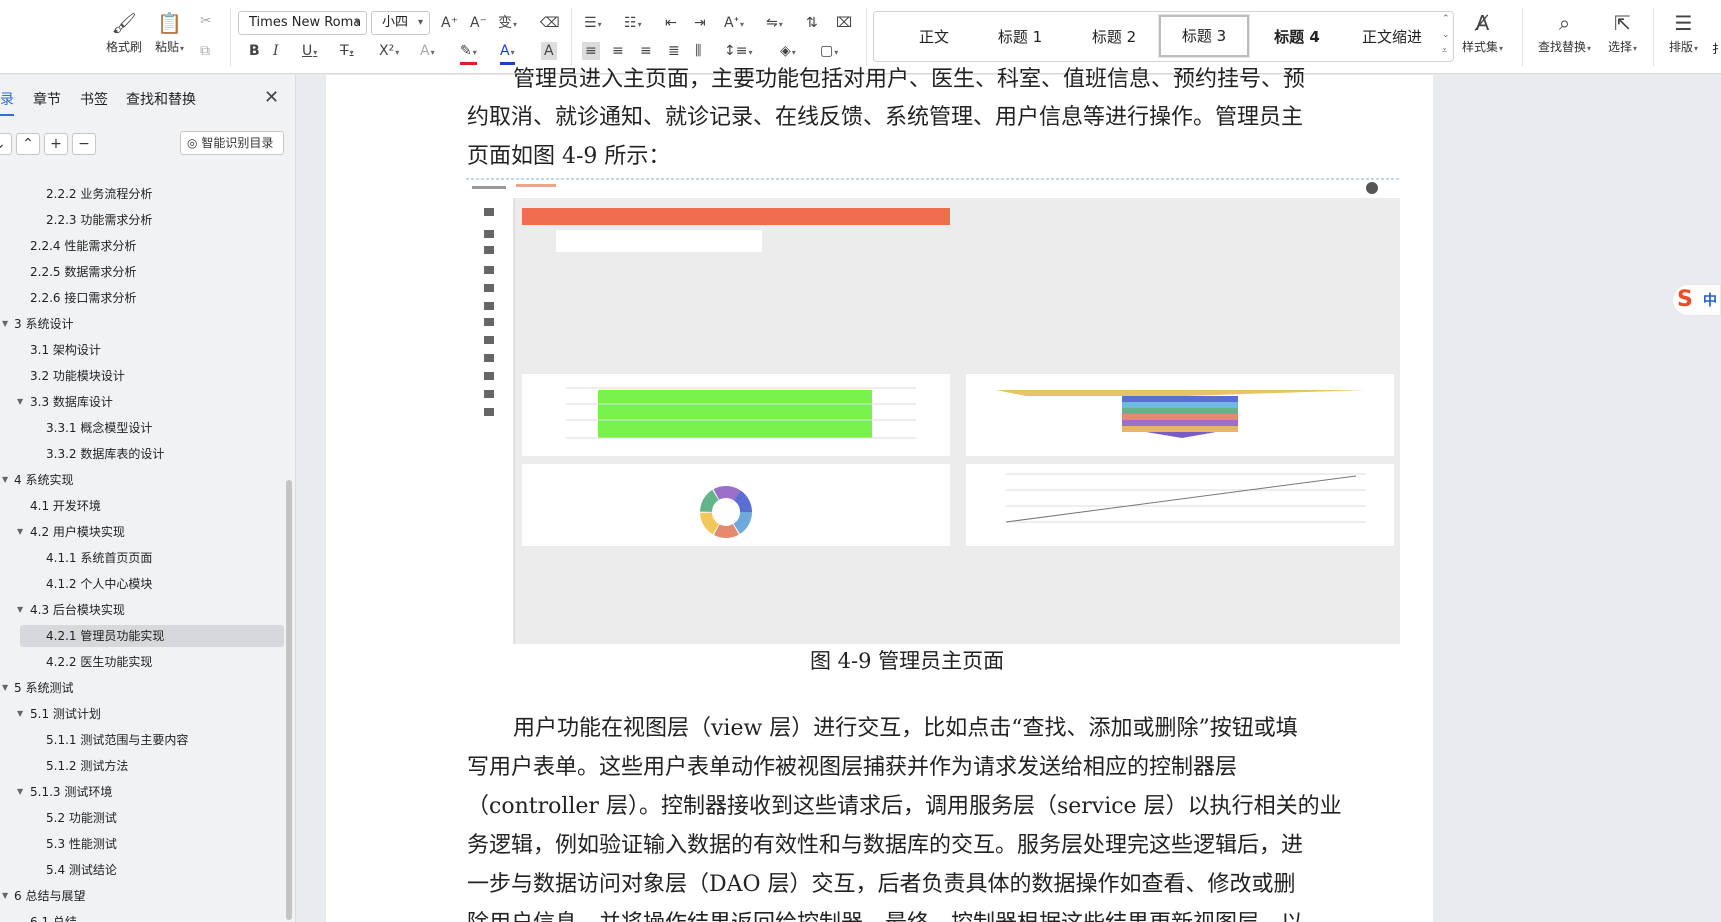  Describe the element at coordinates (909, 80) in the screenshot. I see `paragraph-line: 管理员进入主页面，主要功能包括对用户、医生、科室、值班信息、预约挂号、预` at that location.